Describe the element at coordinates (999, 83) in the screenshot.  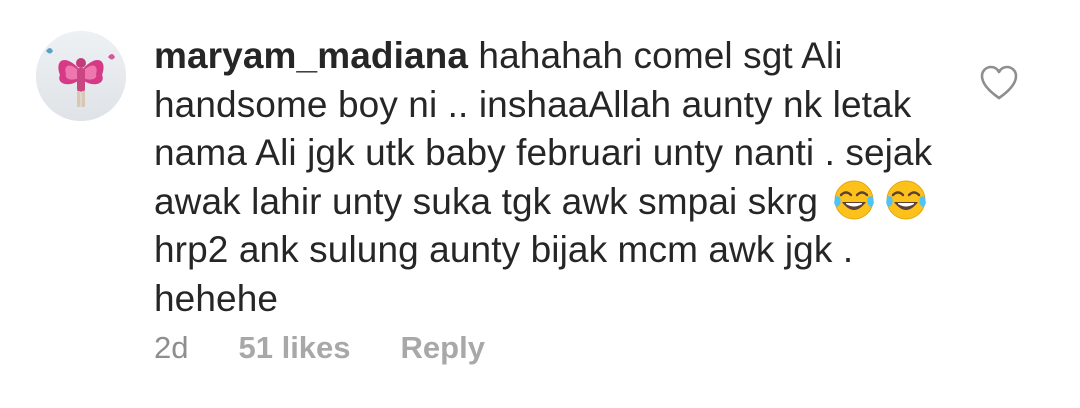
I see `heart-icon` at that location.